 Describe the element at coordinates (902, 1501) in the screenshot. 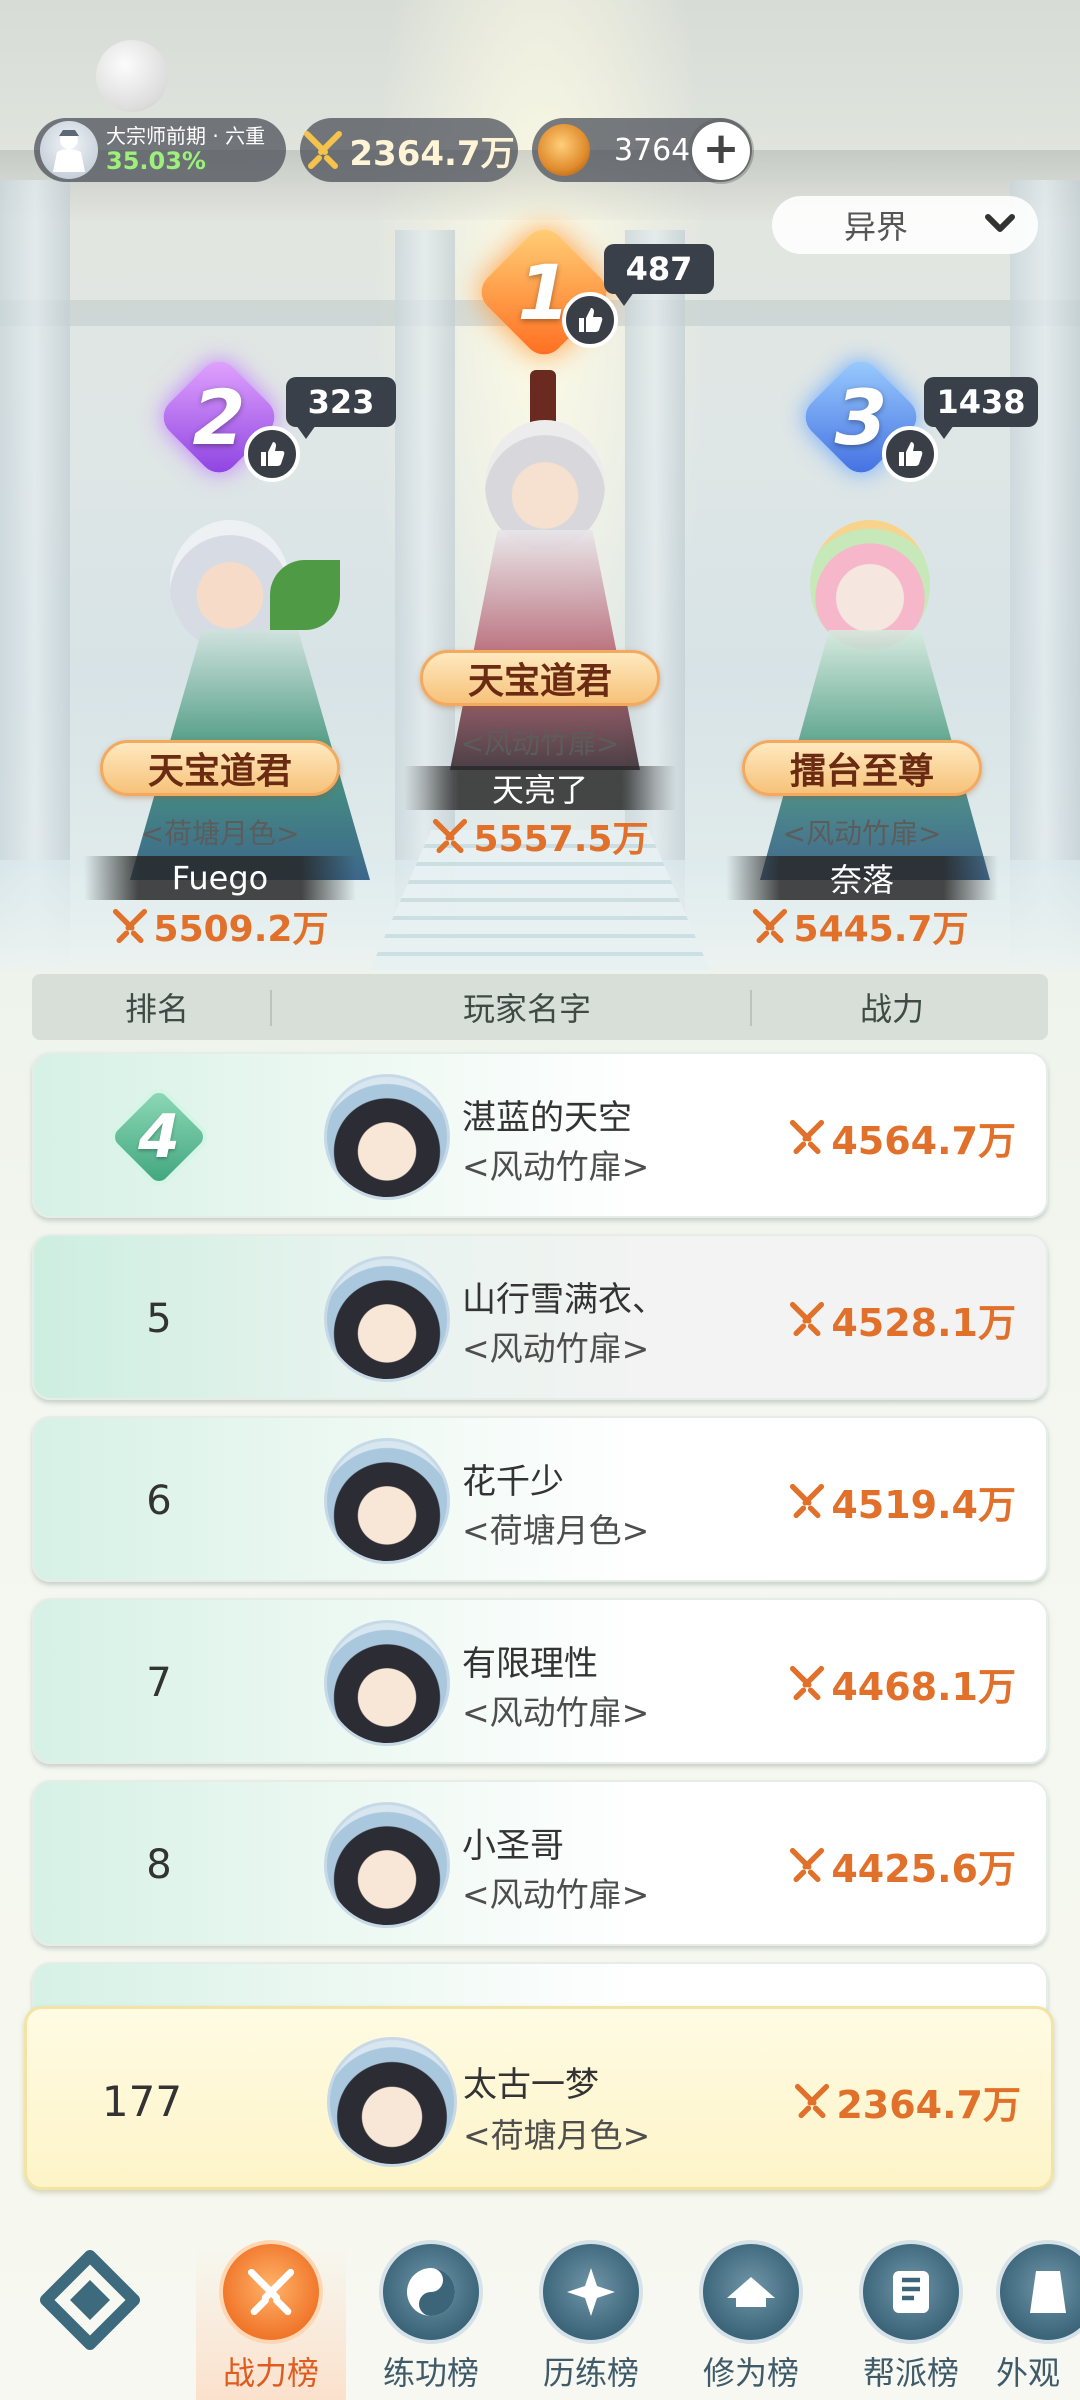

I see `player-power: 4519.4万` at that location.